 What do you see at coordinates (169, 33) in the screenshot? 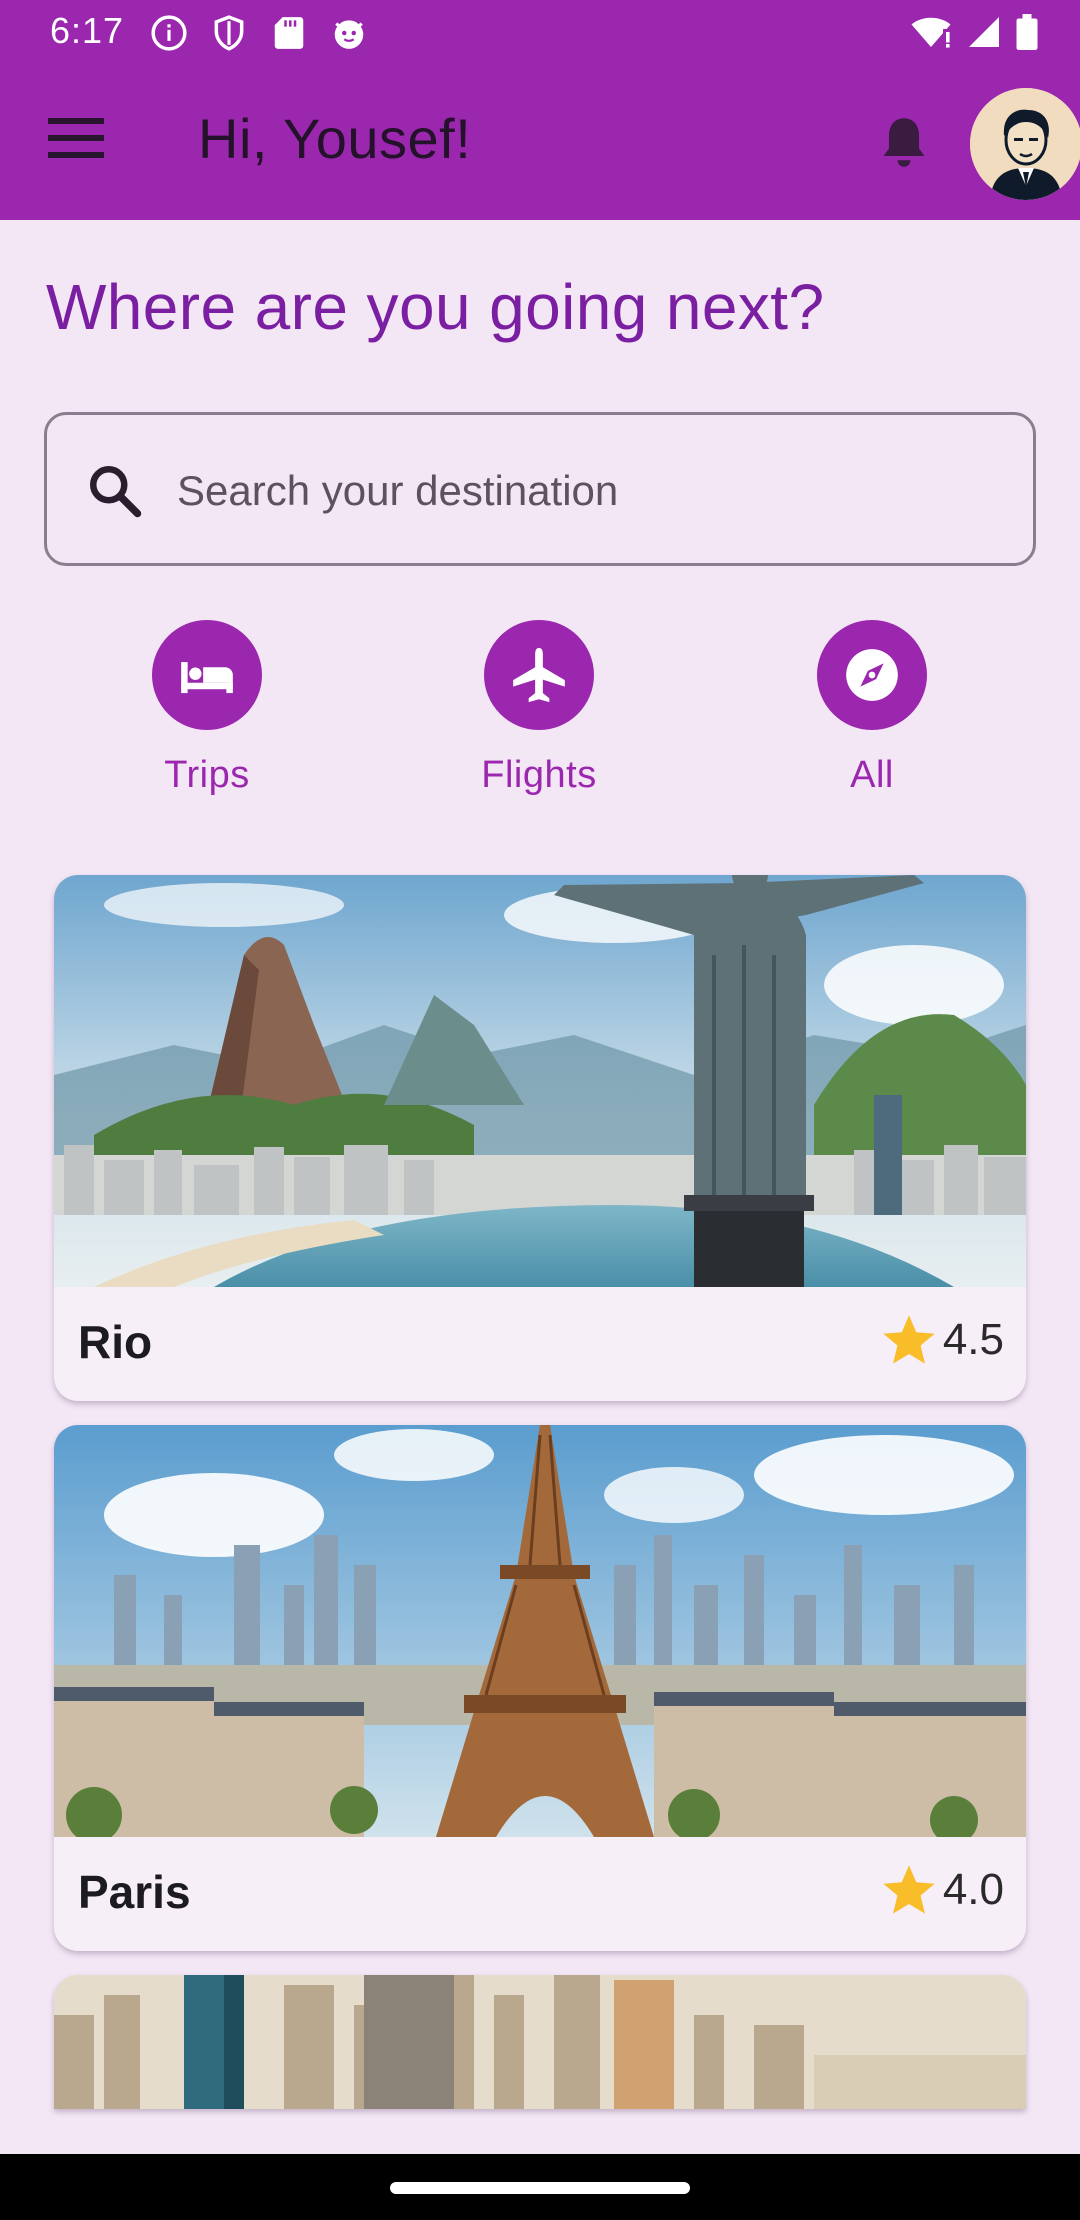
I see `info-icon` at bounding box center [169, 33].